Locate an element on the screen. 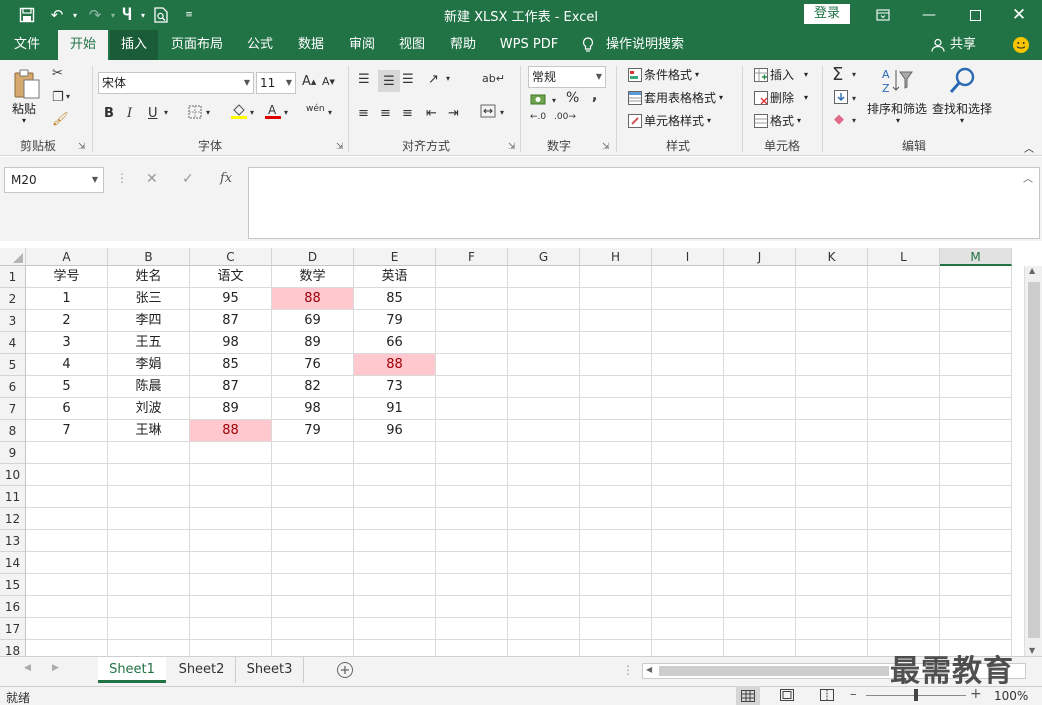 The height and width of the screenshot is (705, 1042). person-icon is located at coordinates (938, 45).